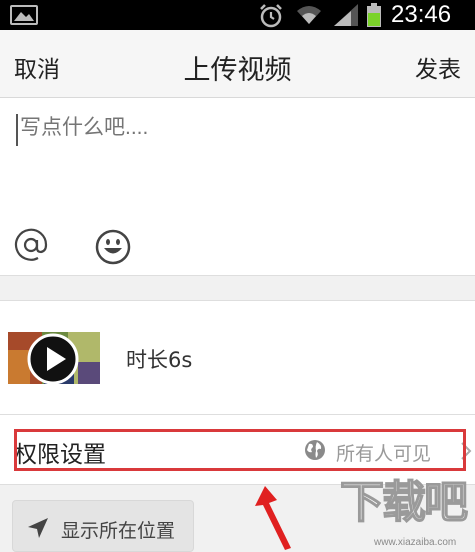 The image size is (475, 552). I want to click on red-arrow-annotation, so click(273, 518).